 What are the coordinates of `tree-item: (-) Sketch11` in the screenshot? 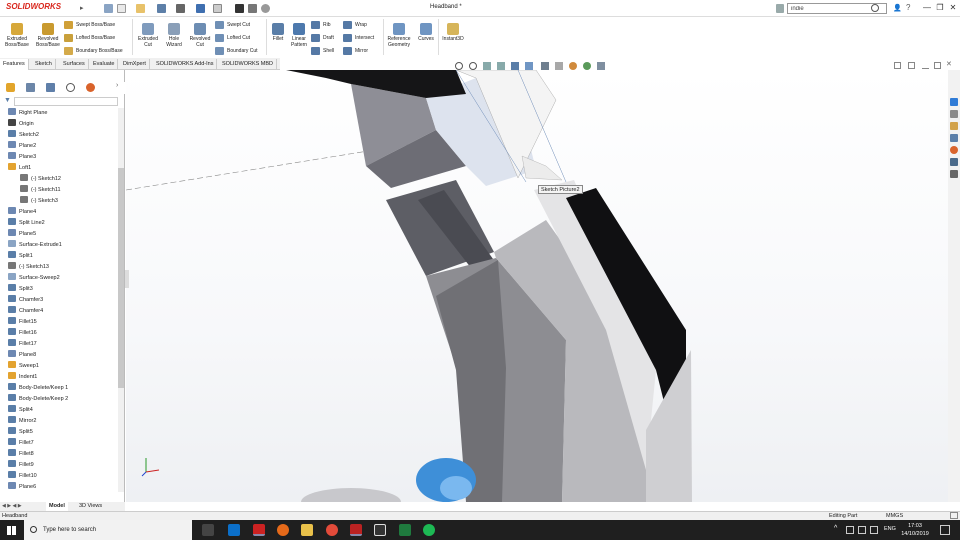 It's located at (40, 190).